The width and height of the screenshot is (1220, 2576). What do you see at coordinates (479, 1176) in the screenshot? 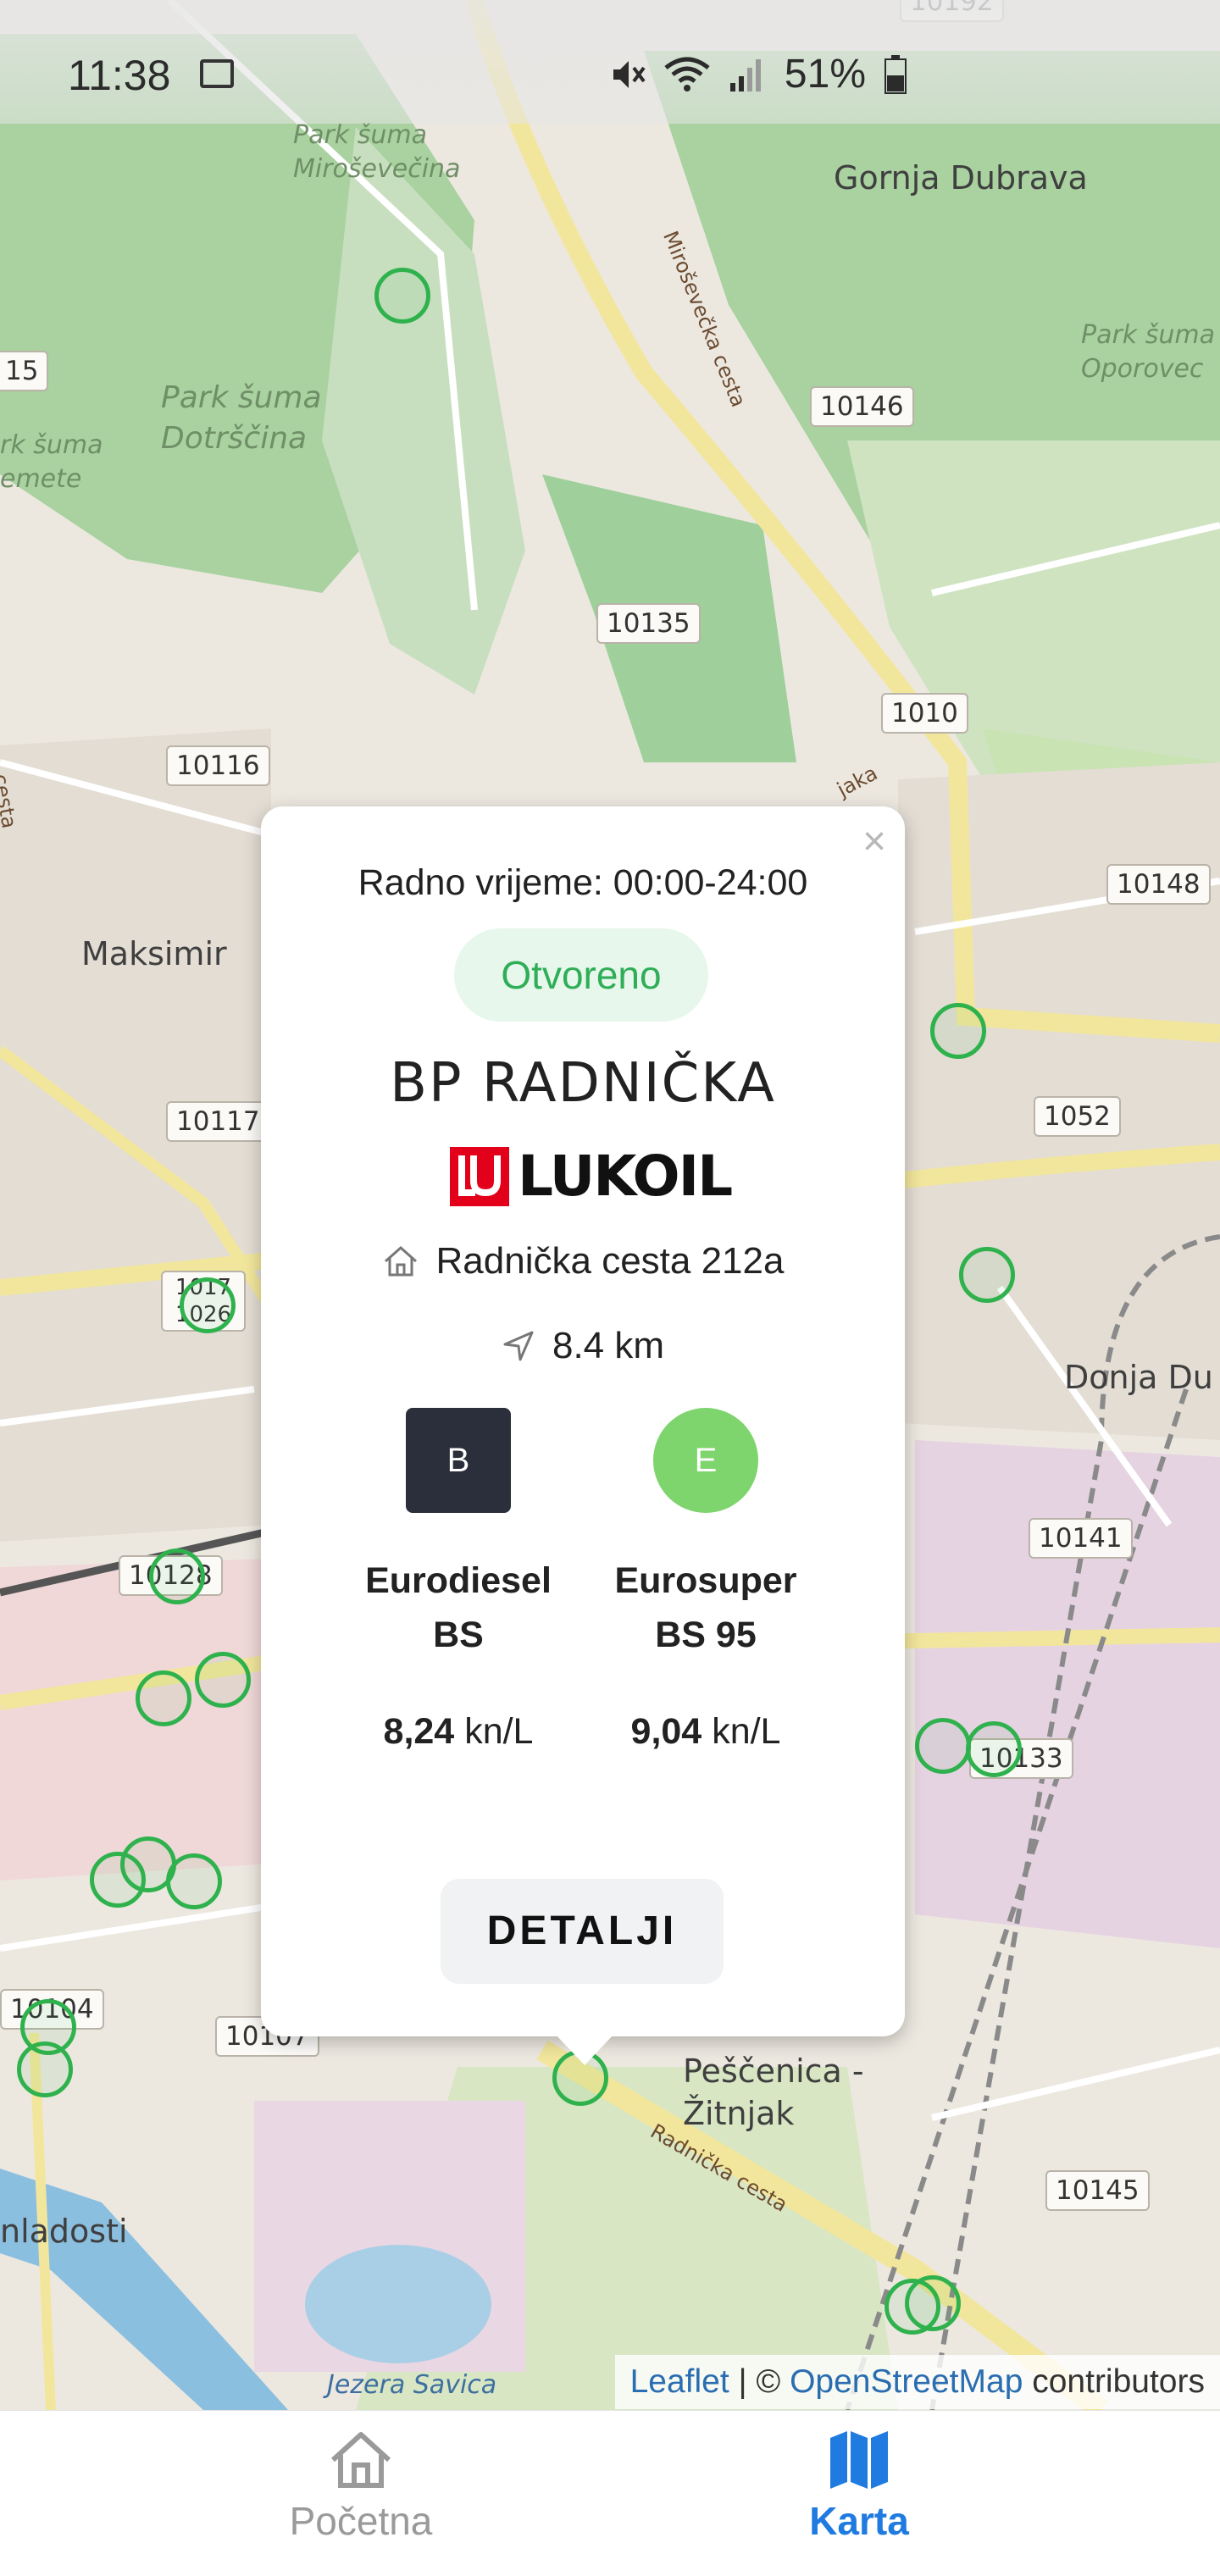
I see `lukoil-logo-icon` at bounding box center [479, 1176].